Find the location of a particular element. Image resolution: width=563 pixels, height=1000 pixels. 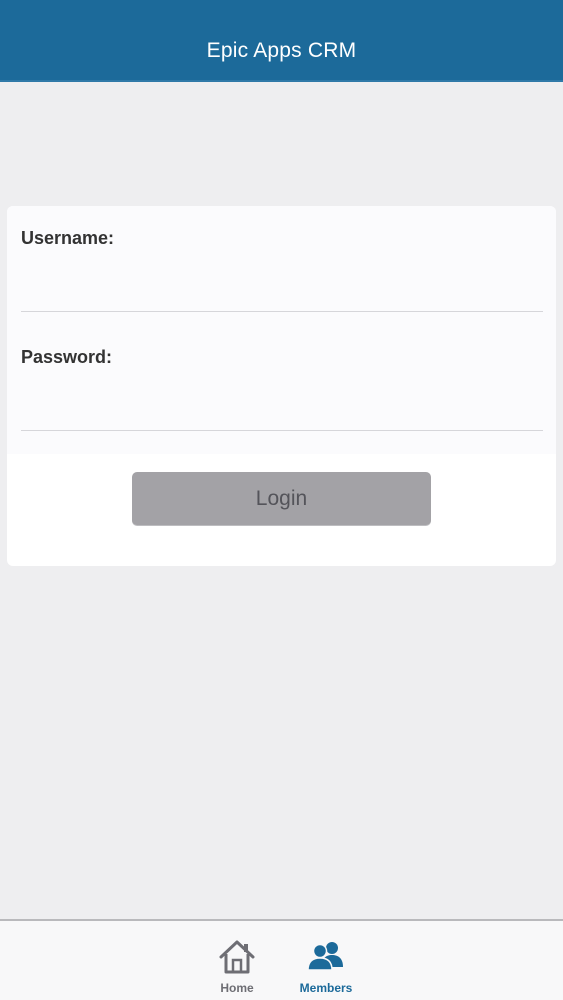

tab-home: Home is located at coordinates (237, 969).